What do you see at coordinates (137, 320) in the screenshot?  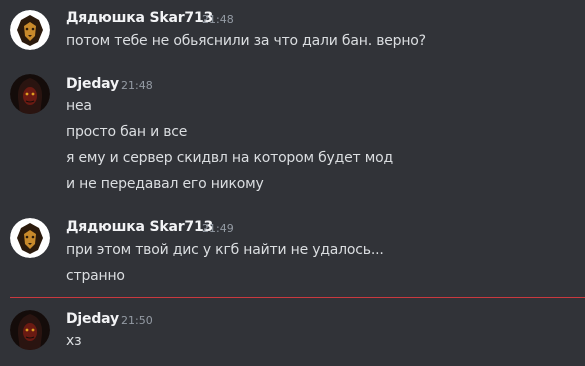 I see `message-timestamp: 21:50` at bounding box center [137, 320].